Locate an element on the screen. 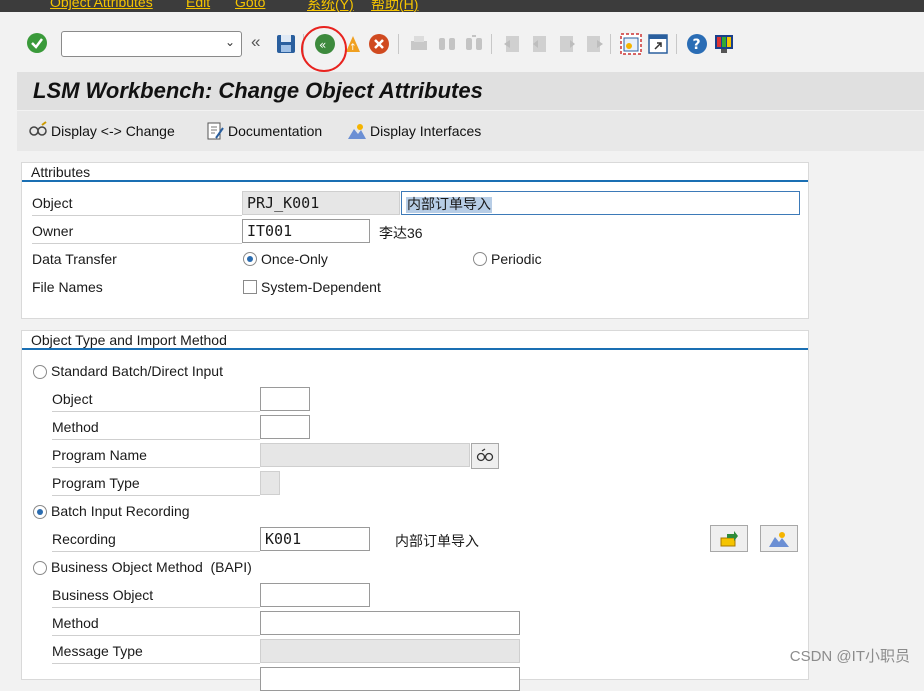 The image size is (924, 691). sb-object-field is located at coordinates (285, 399).